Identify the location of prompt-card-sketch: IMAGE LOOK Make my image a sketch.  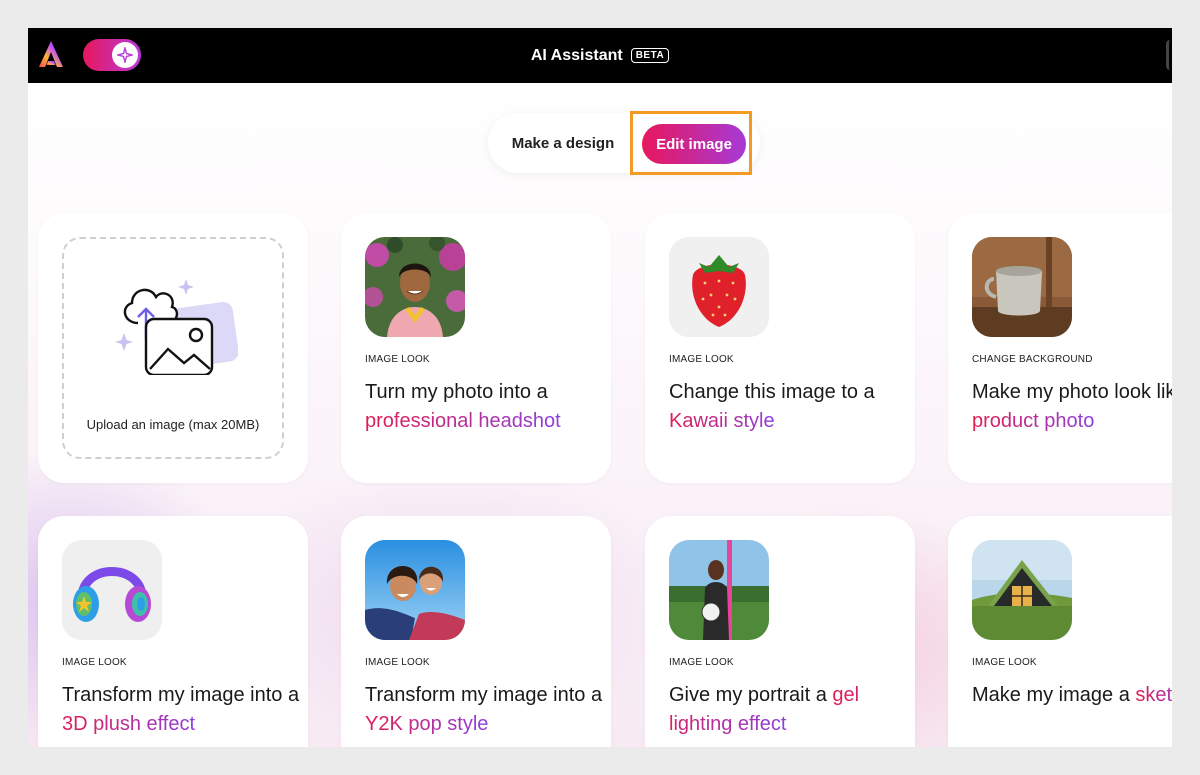
(1060, 631).